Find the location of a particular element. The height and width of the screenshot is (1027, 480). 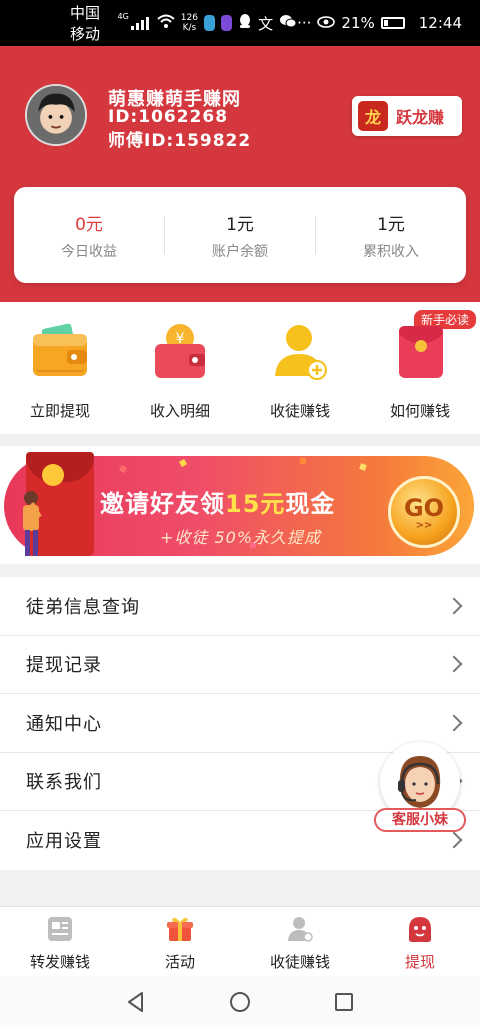

home-icon is located at coordinates (240, 1002).